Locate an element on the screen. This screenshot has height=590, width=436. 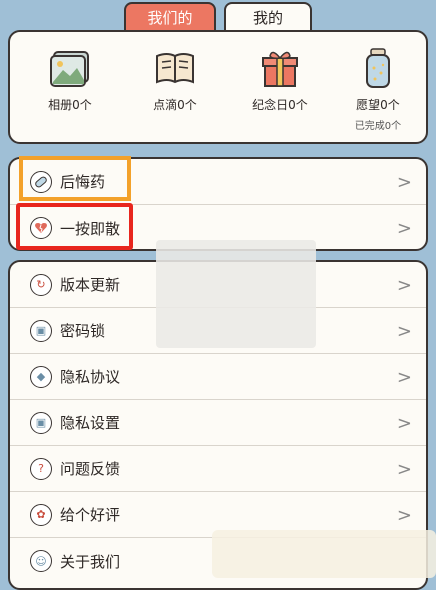
stat-anniversary: 纪念日0个 is located at coordinates (280, 79).